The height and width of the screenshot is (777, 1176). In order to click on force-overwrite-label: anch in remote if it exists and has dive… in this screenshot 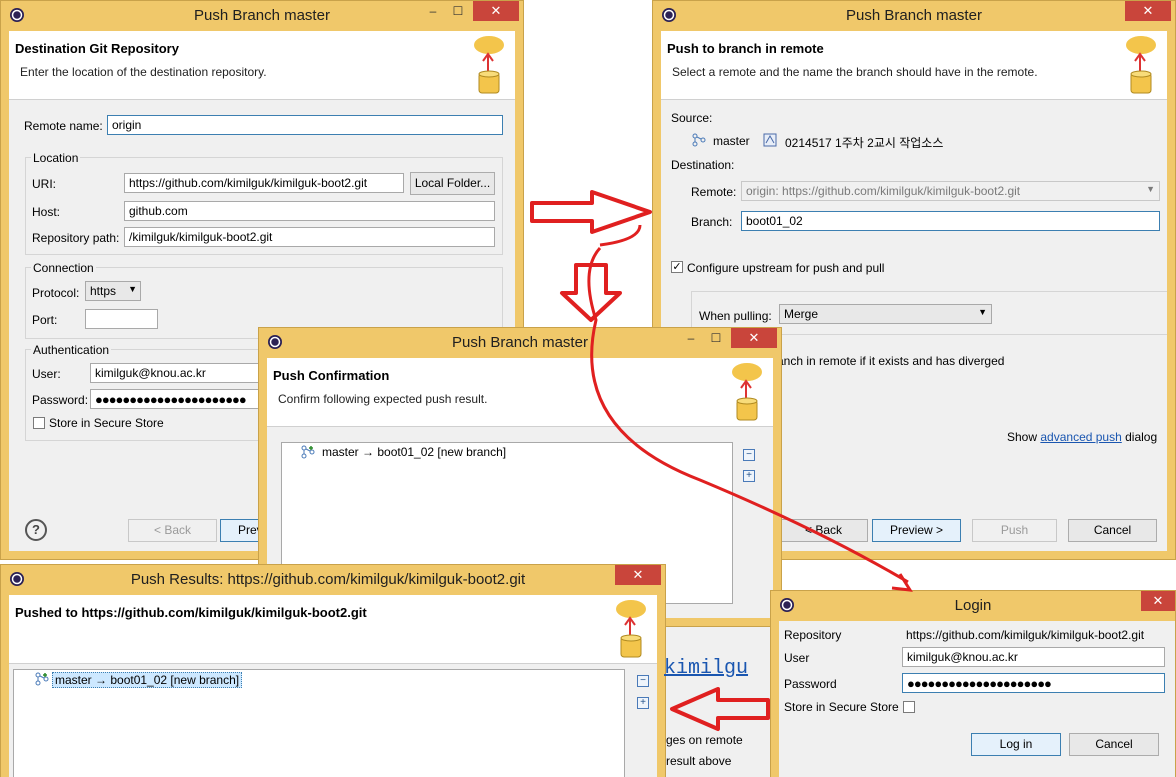, I will do `click(891, 361)`.